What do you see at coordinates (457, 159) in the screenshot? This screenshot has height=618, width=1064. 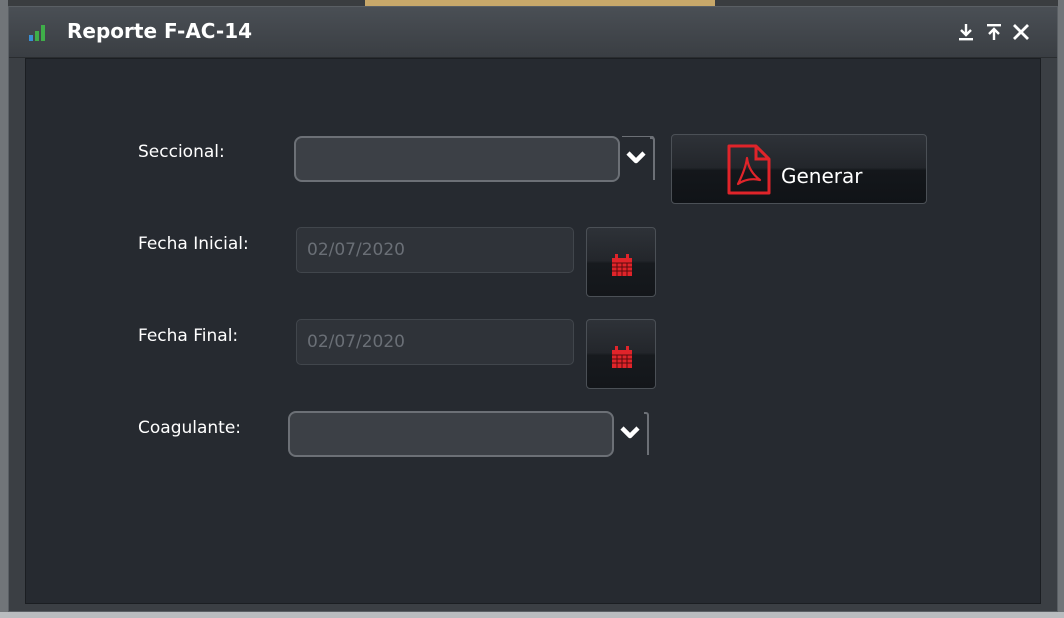 I see `seccional-select` at bounding box center [457, 159].